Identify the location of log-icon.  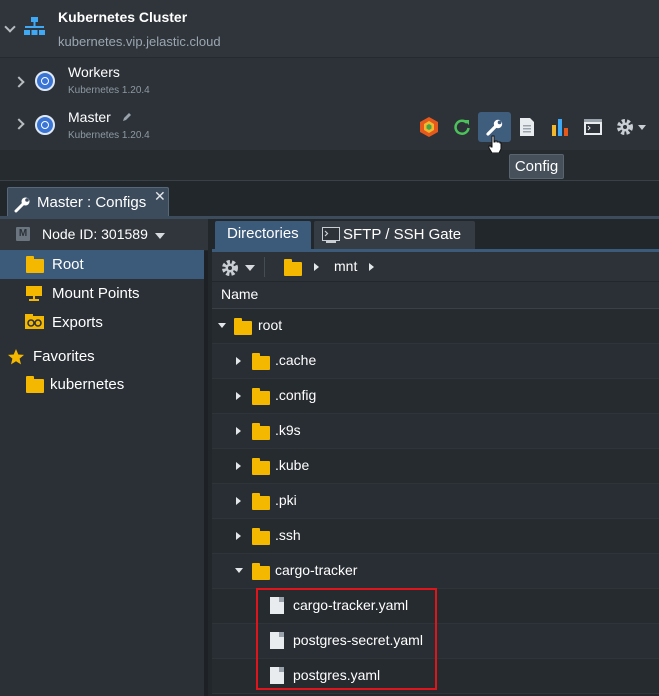
(527, 127).